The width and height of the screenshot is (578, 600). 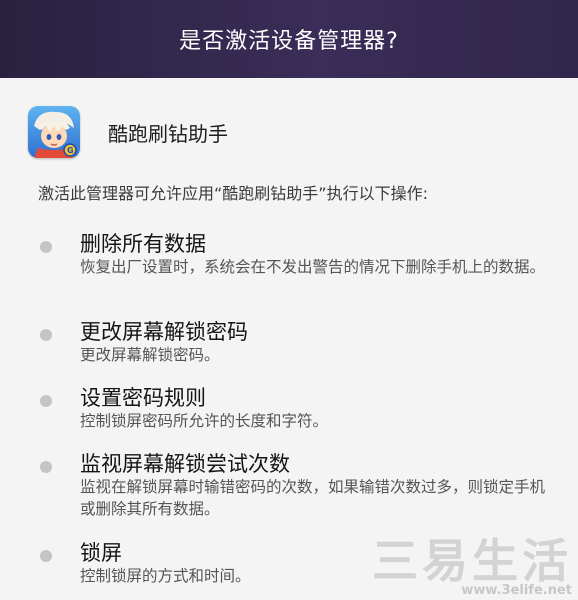 I want to click on svg-text: G, so click(x=70, y=150).